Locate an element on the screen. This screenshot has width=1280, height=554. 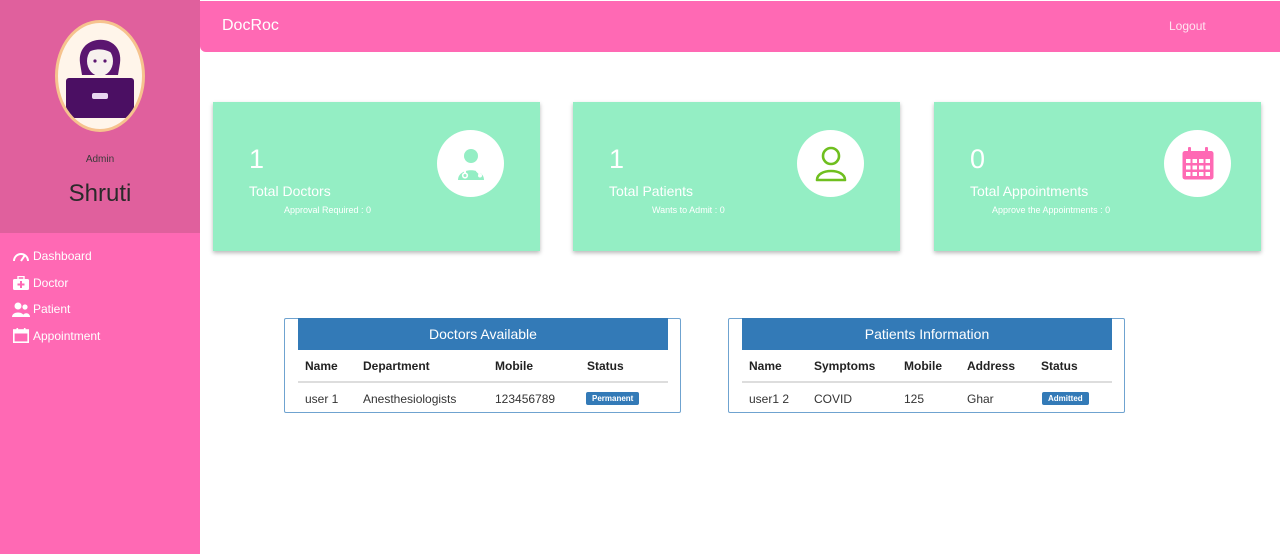
sidebar-item-label: Doctor is located at coordinates (51, 282).